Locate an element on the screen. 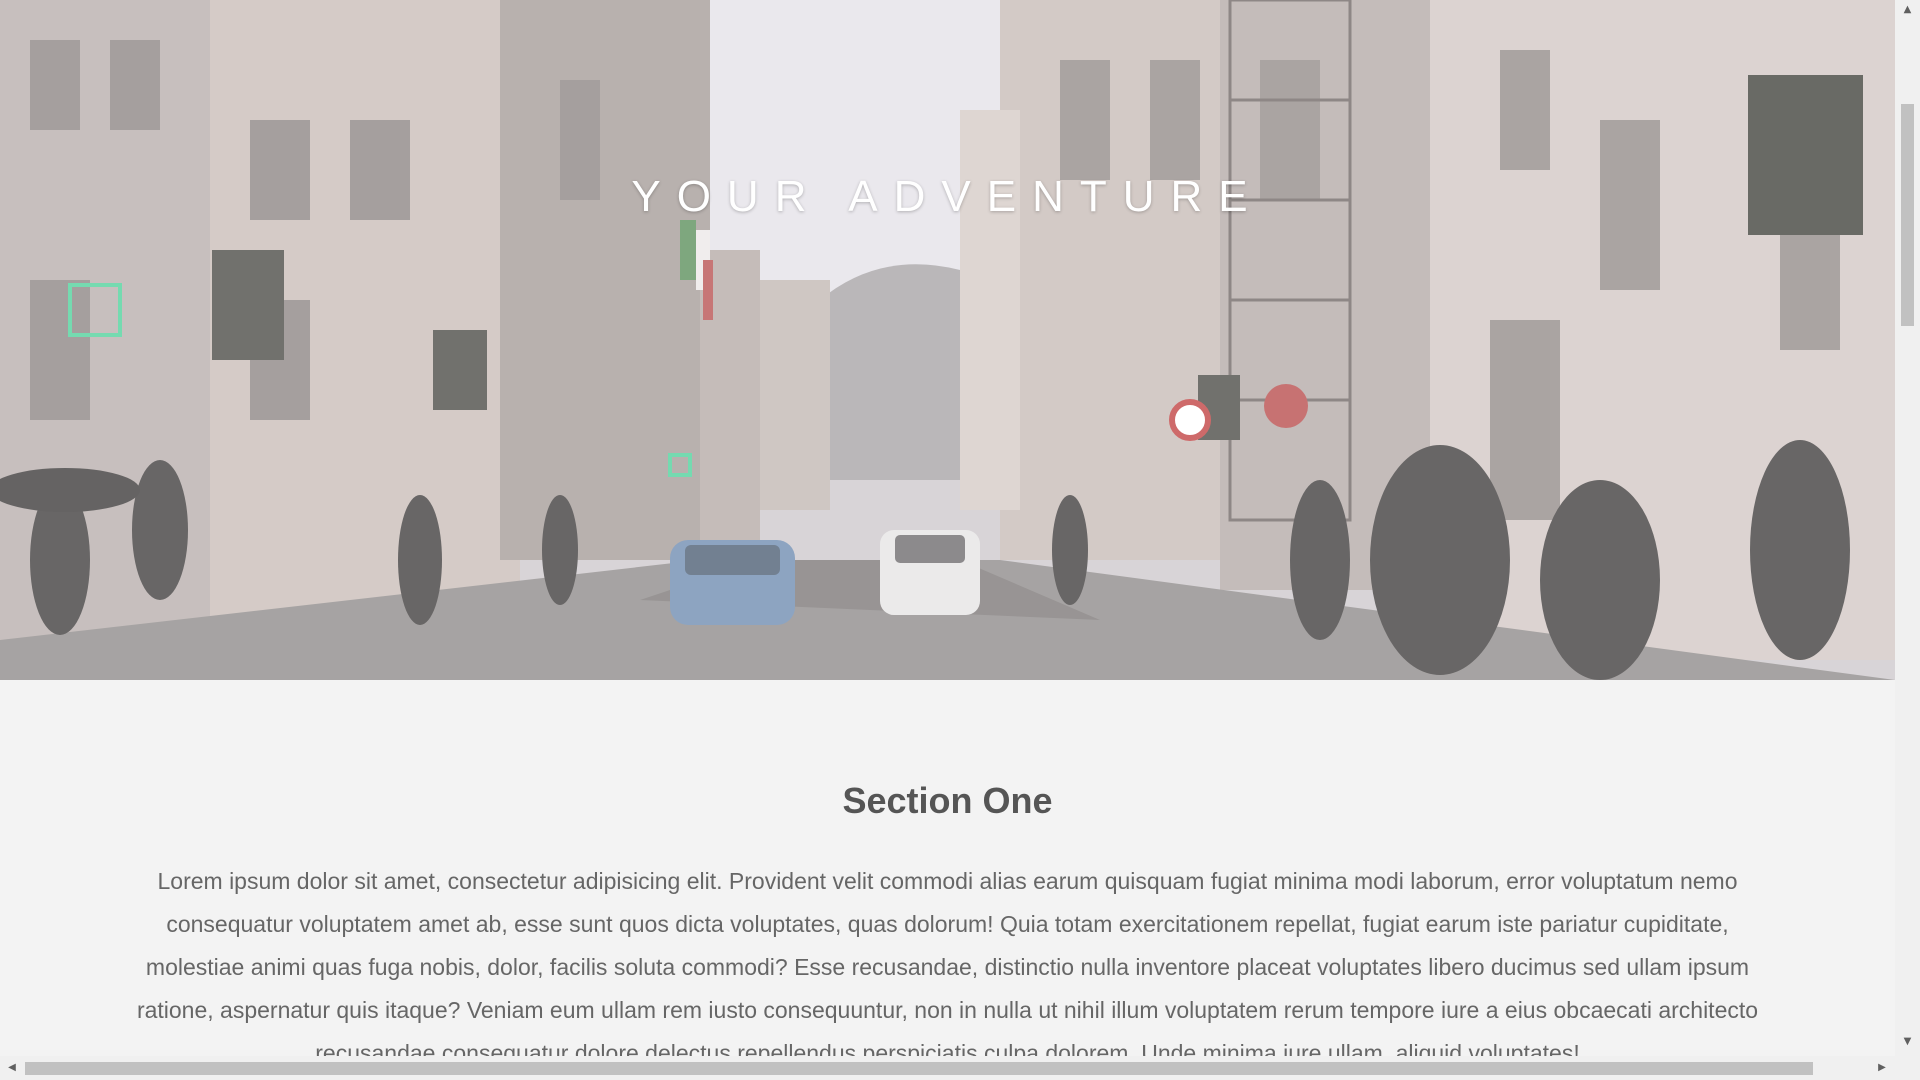  scroll-right-arrow-icon: ▶ is located at coordinates (1882, 1068).